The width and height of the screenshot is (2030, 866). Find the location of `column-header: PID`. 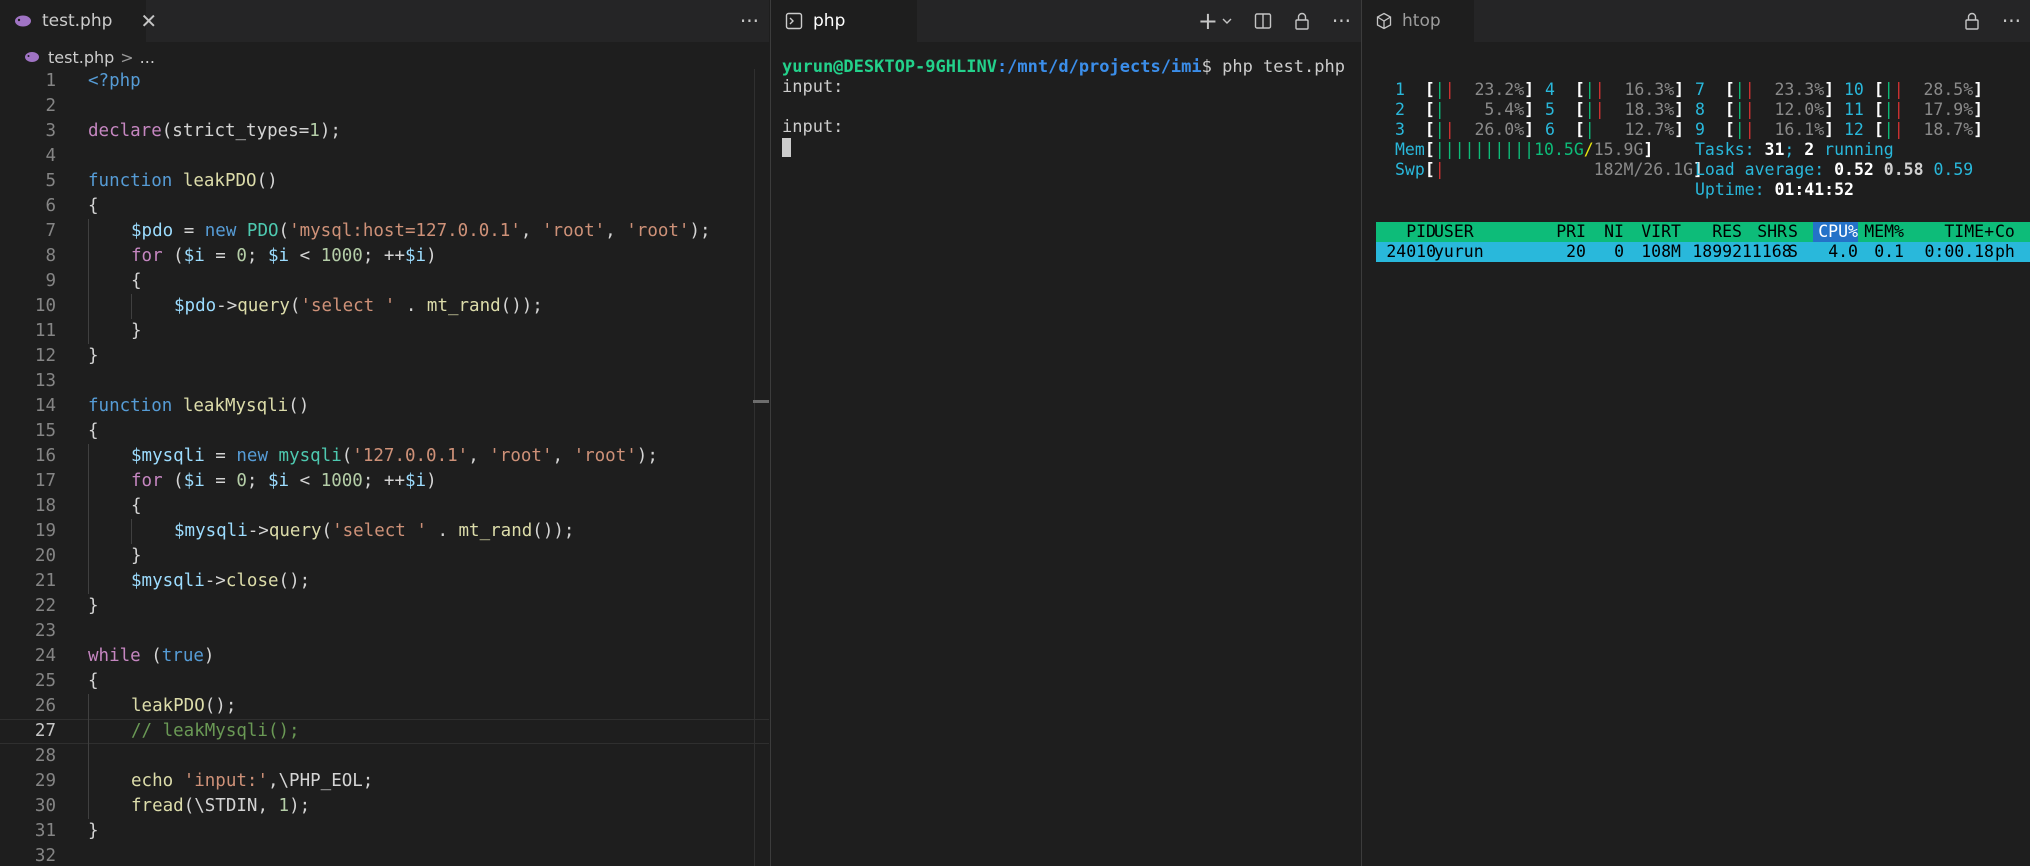

column-header: PID is located at coordinates (1406, 232).